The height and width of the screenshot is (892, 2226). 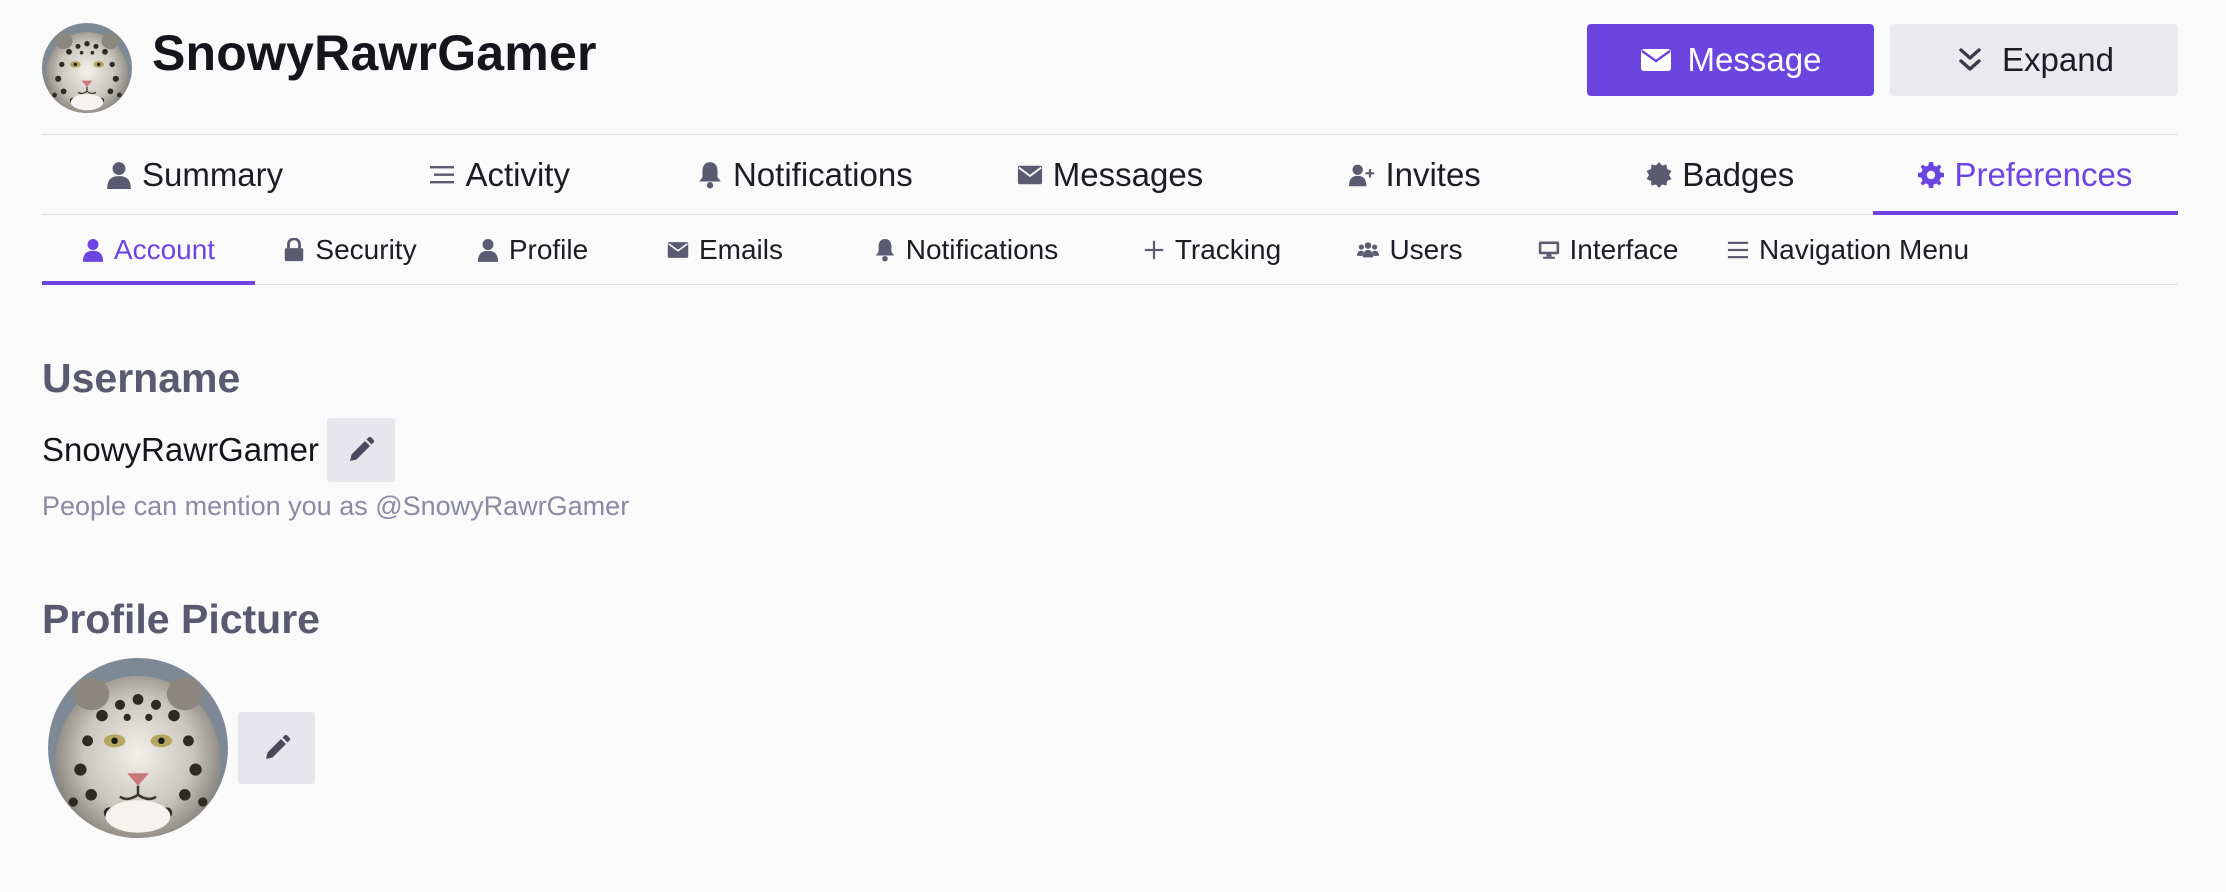 I want to click on list-icon, so click(x=442, y=175).